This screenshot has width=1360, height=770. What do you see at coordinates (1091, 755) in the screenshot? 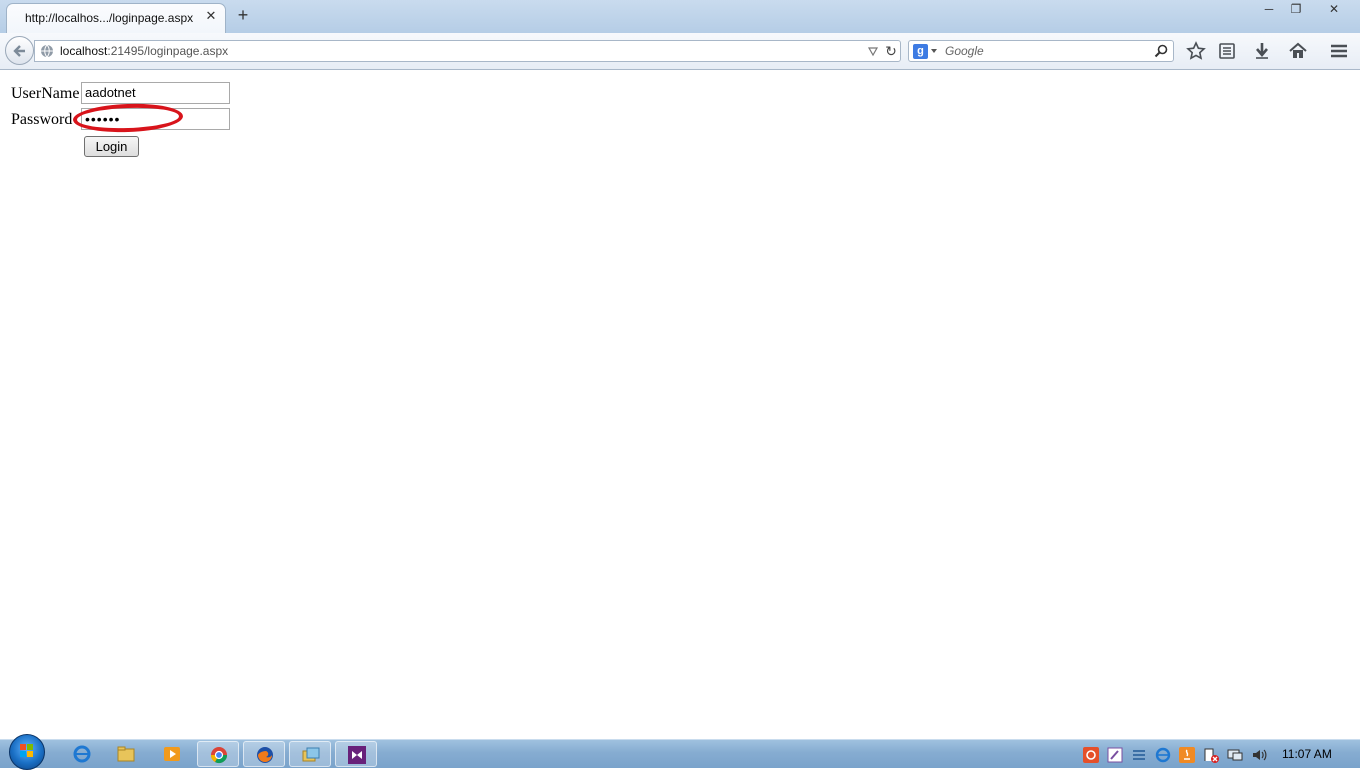
I see `record-icon` at bounding box center [1091, 755].